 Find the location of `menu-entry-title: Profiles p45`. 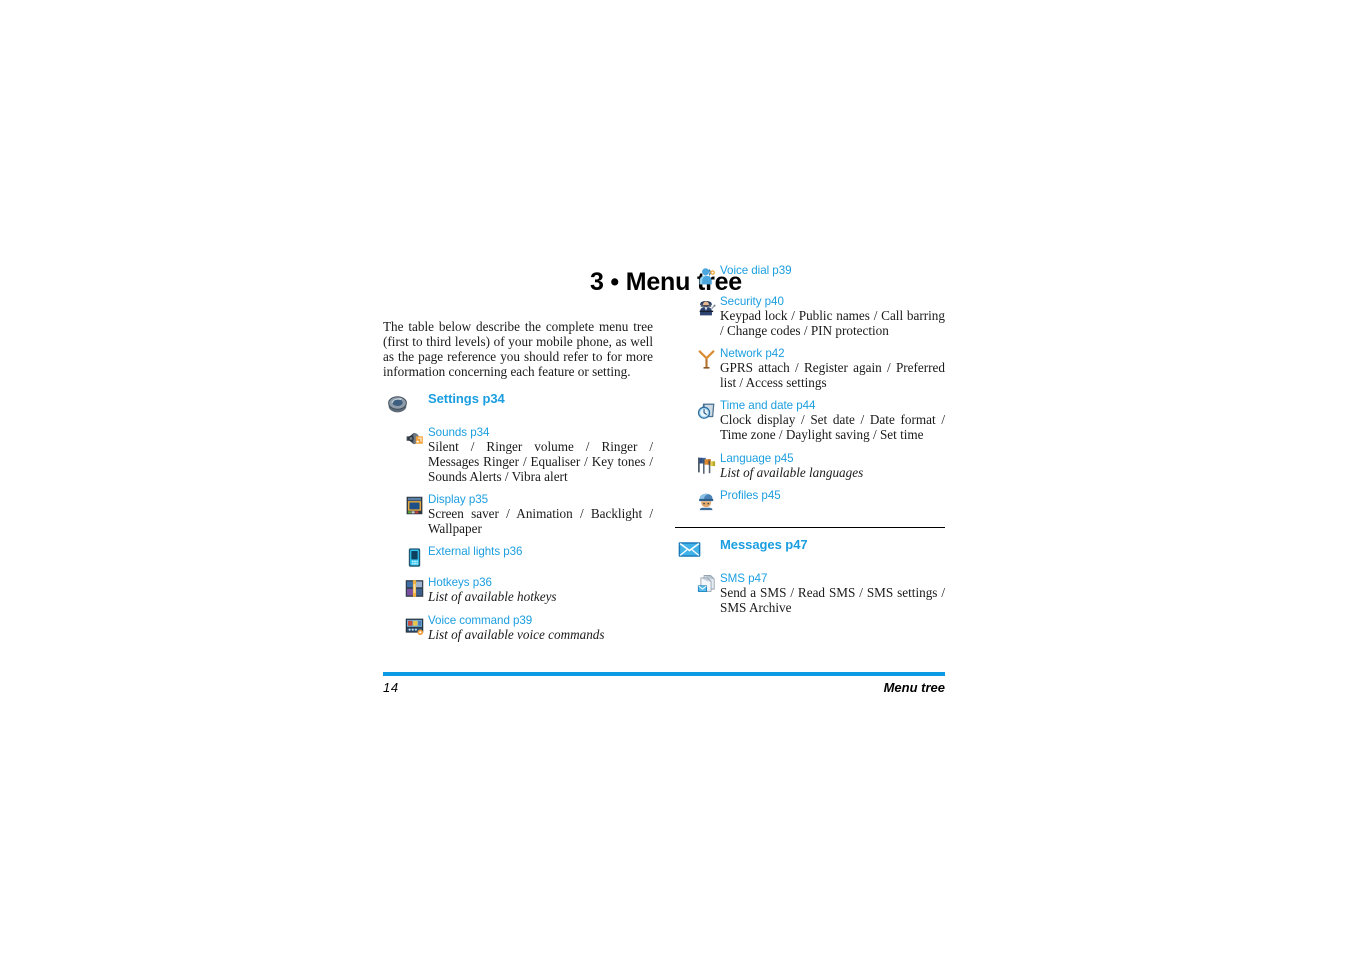

menu-entry-title: Profiles p45 is located at coordinates (832, 496).